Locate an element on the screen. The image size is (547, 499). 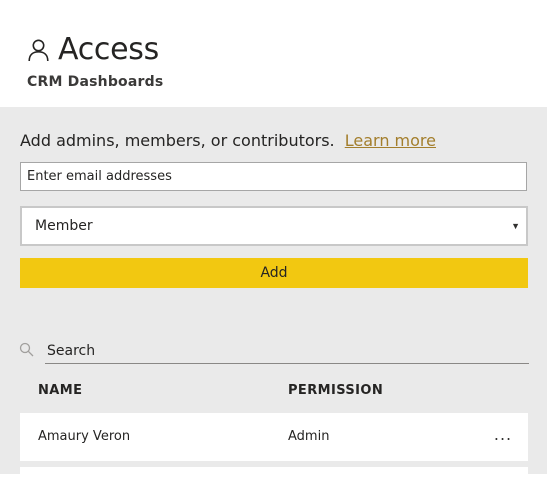
column-header-name: NAME is located at coordinates (60, 390).